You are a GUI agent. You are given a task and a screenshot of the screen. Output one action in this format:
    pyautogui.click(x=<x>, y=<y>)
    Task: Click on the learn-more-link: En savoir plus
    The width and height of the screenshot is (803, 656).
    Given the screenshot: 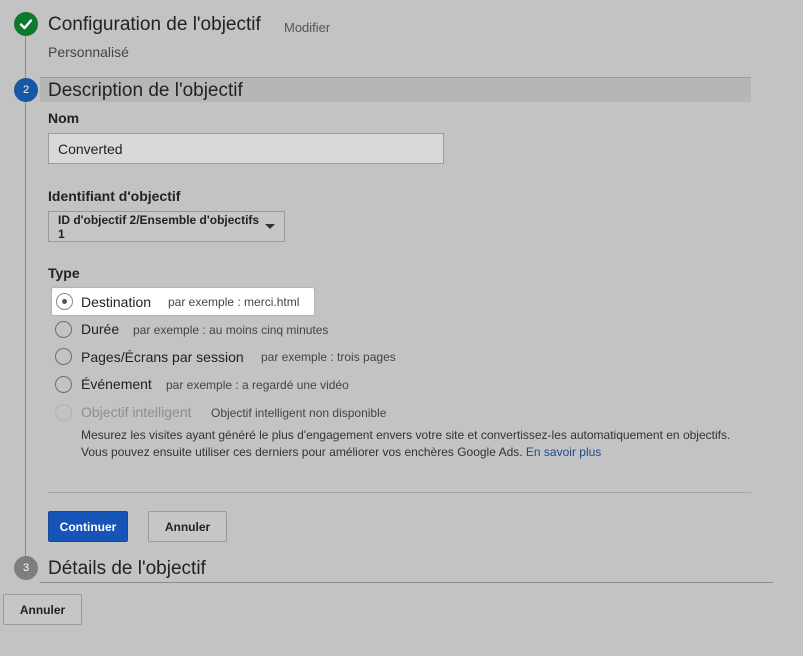 What is the action you would take?
    pyautogui.click(x=563, y=452)
    